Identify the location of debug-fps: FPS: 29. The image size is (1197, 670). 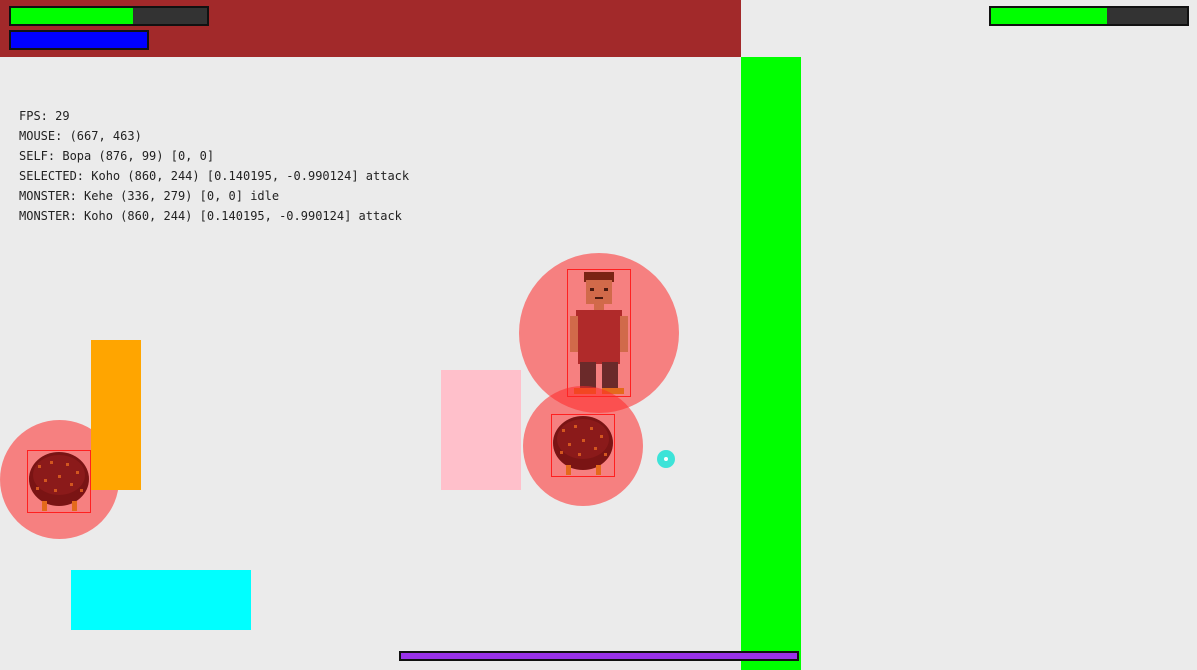
(44, 116).